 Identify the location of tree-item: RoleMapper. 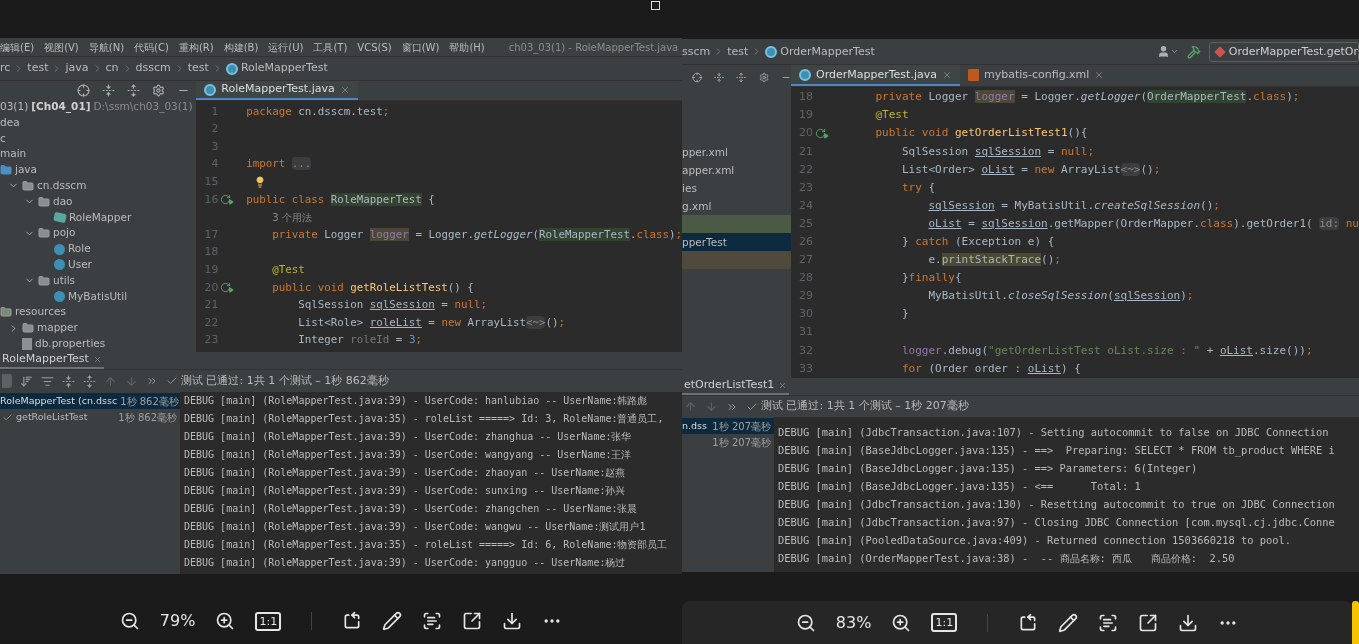
(100, 217).